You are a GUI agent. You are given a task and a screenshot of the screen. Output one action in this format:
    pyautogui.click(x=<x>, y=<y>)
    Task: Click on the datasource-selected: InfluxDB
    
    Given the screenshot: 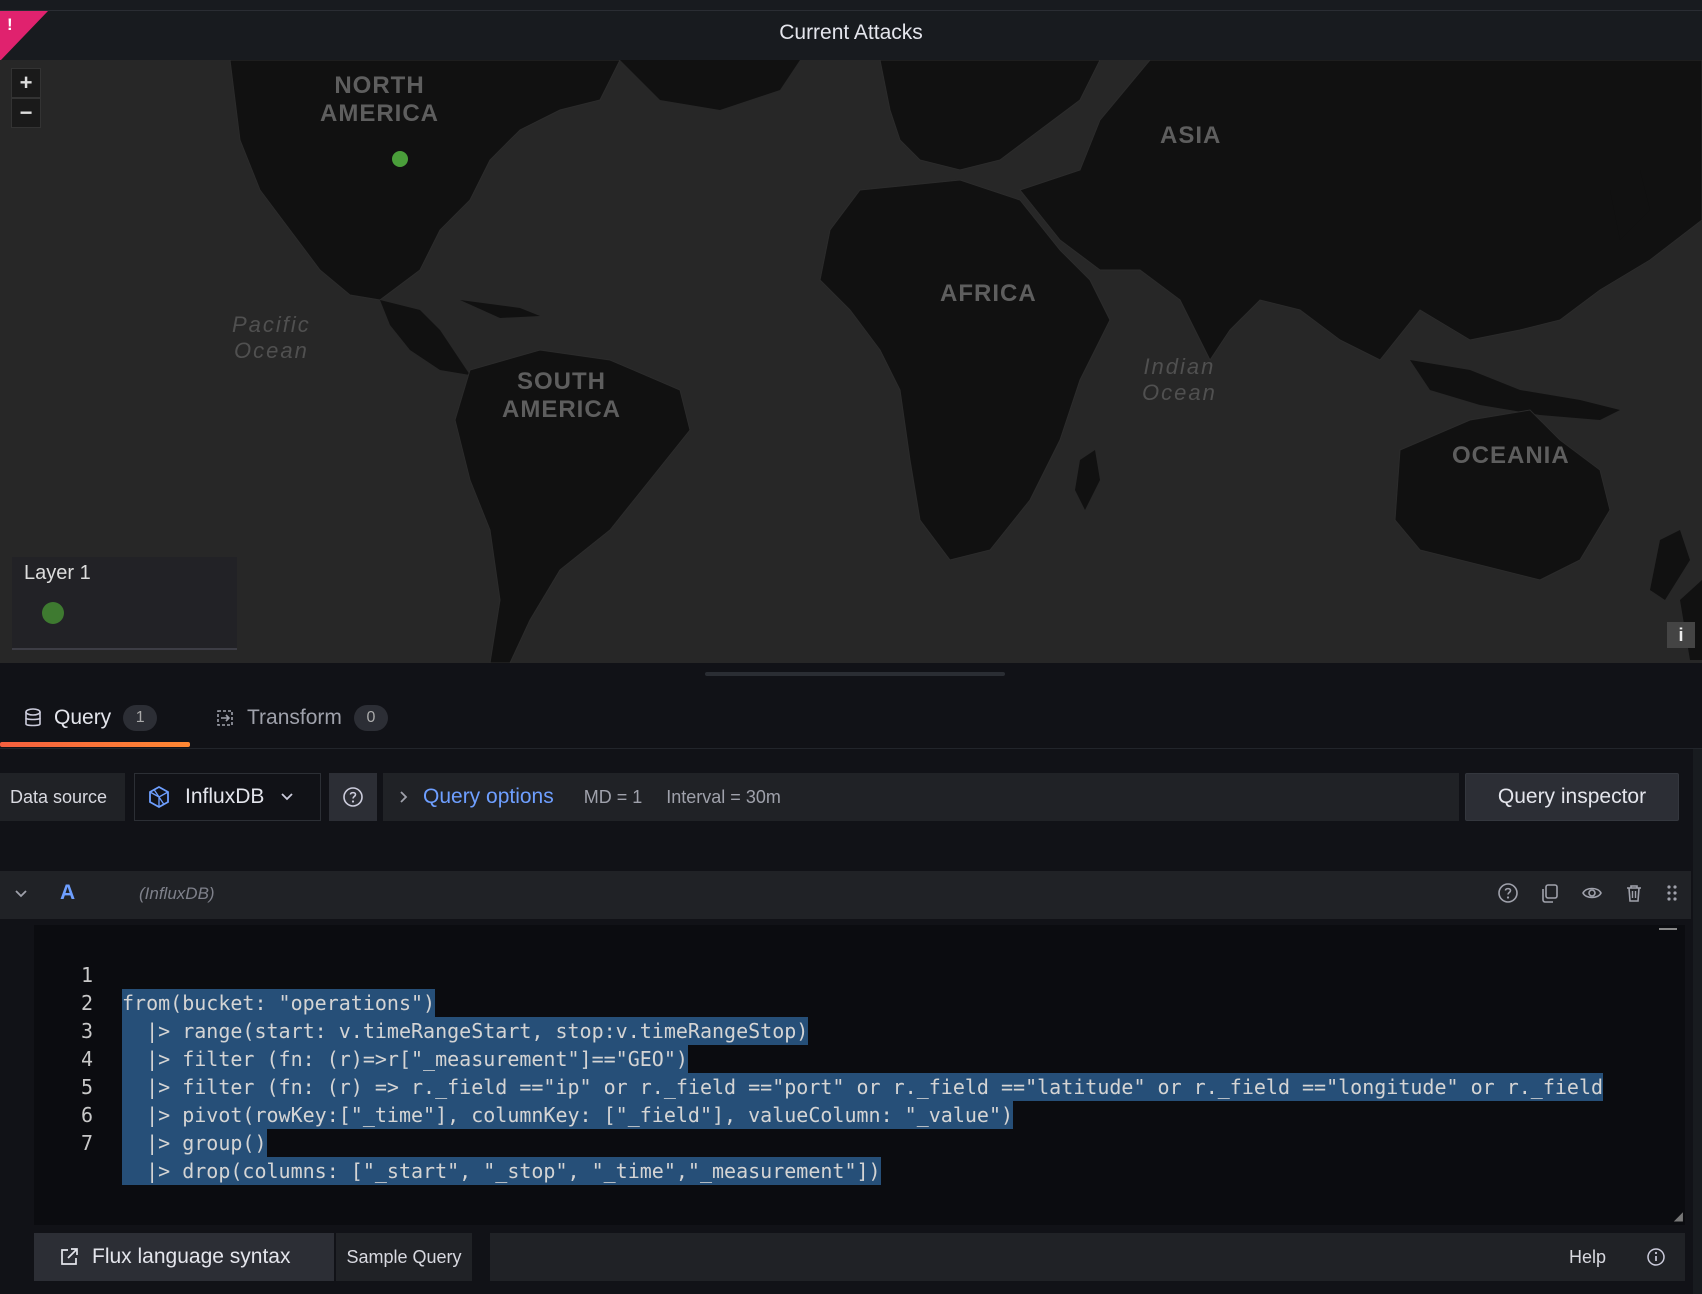 What is the action you would take?
    pyautogui.click(x=225, y=796)
    